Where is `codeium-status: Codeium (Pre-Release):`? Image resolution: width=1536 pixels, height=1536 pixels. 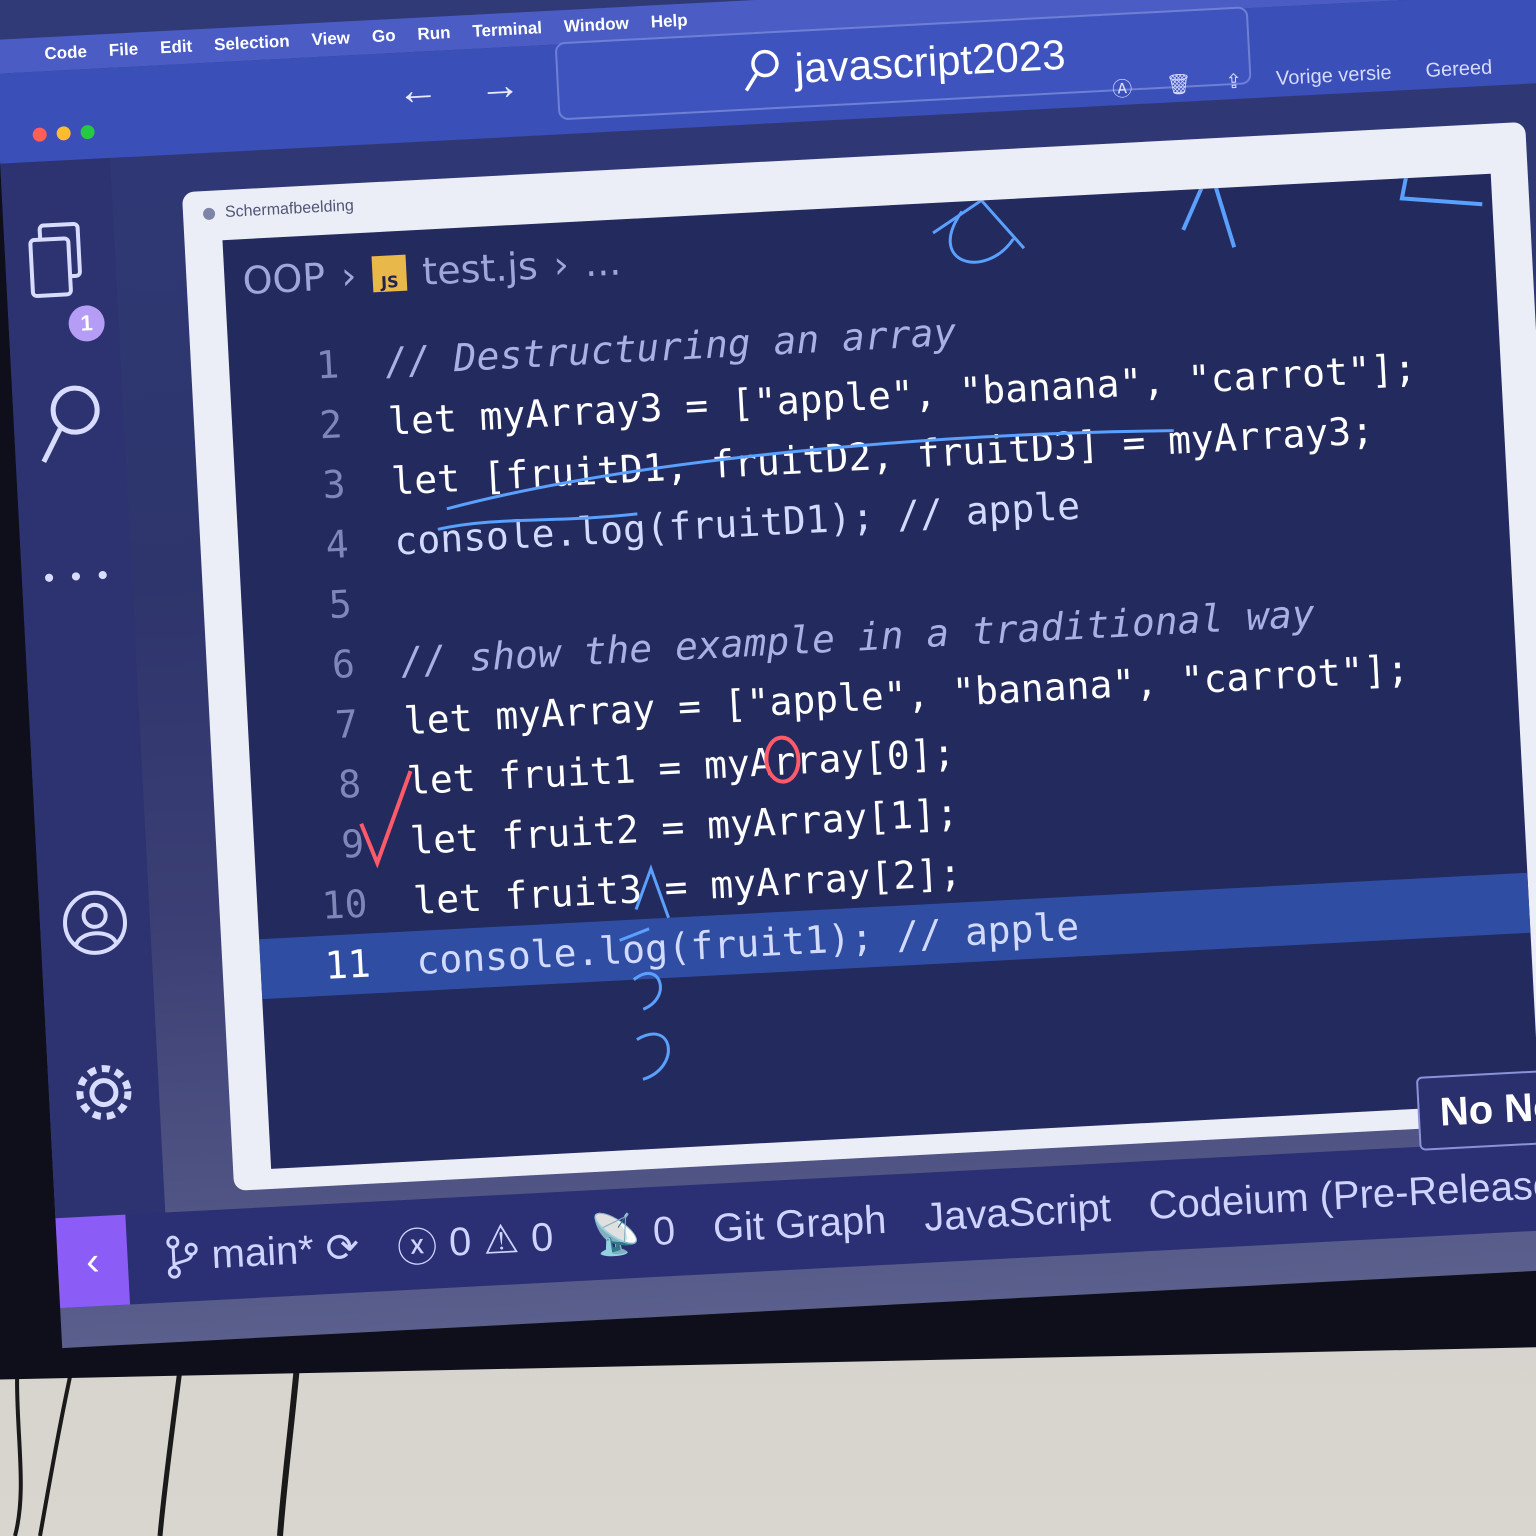
codeium-status: Codeium (Pre-Release): is located at coordinates (1341, 1195).